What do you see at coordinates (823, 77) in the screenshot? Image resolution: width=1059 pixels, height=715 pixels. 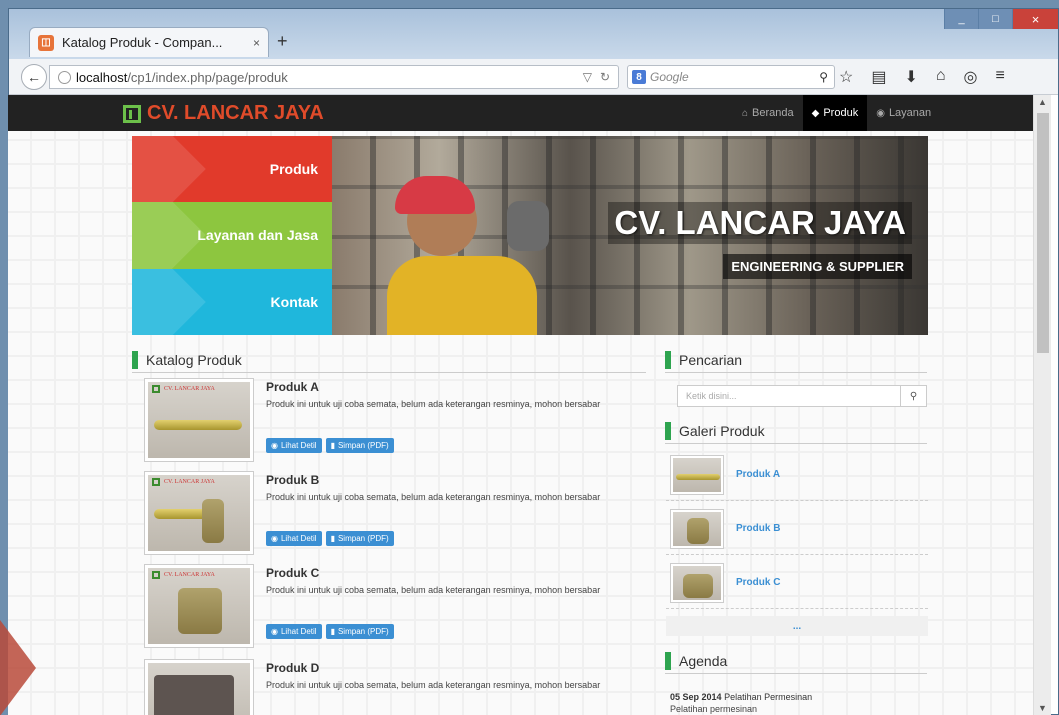 I see `magnifier-icon: ⚲` at bounding box center [823, 77].